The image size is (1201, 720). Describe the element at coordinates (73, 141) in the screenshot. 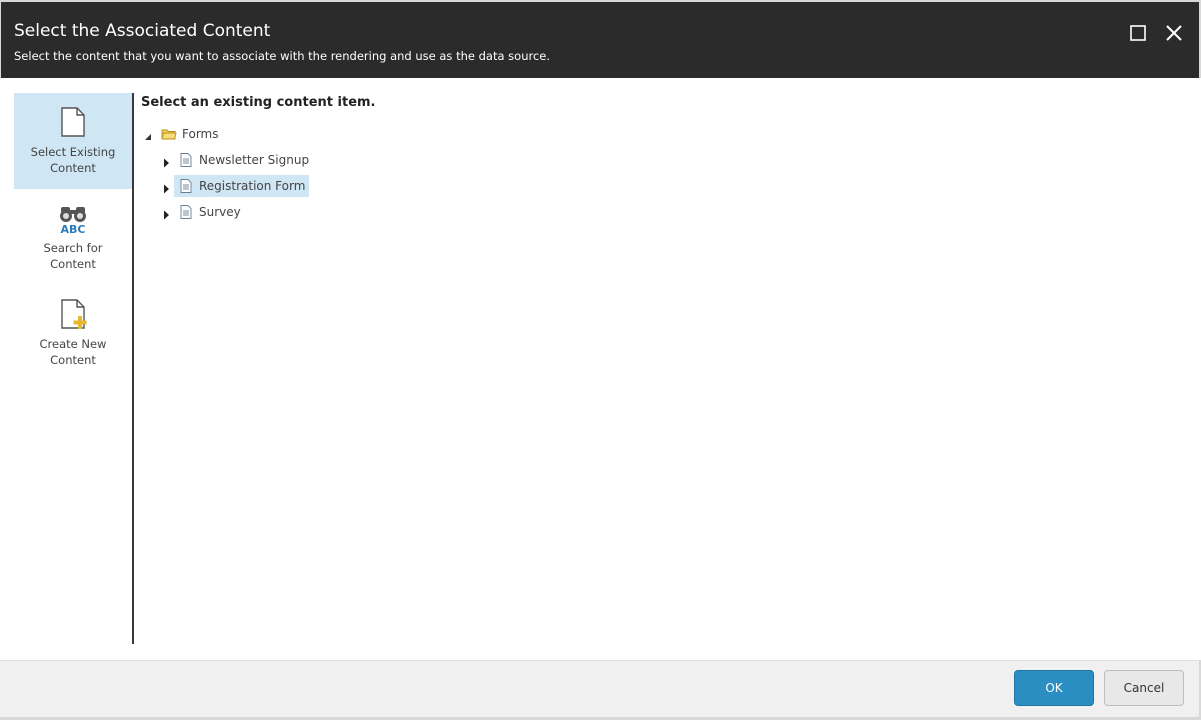

I see `sidebar-item-select-existing: Select Existing Content` at that location.